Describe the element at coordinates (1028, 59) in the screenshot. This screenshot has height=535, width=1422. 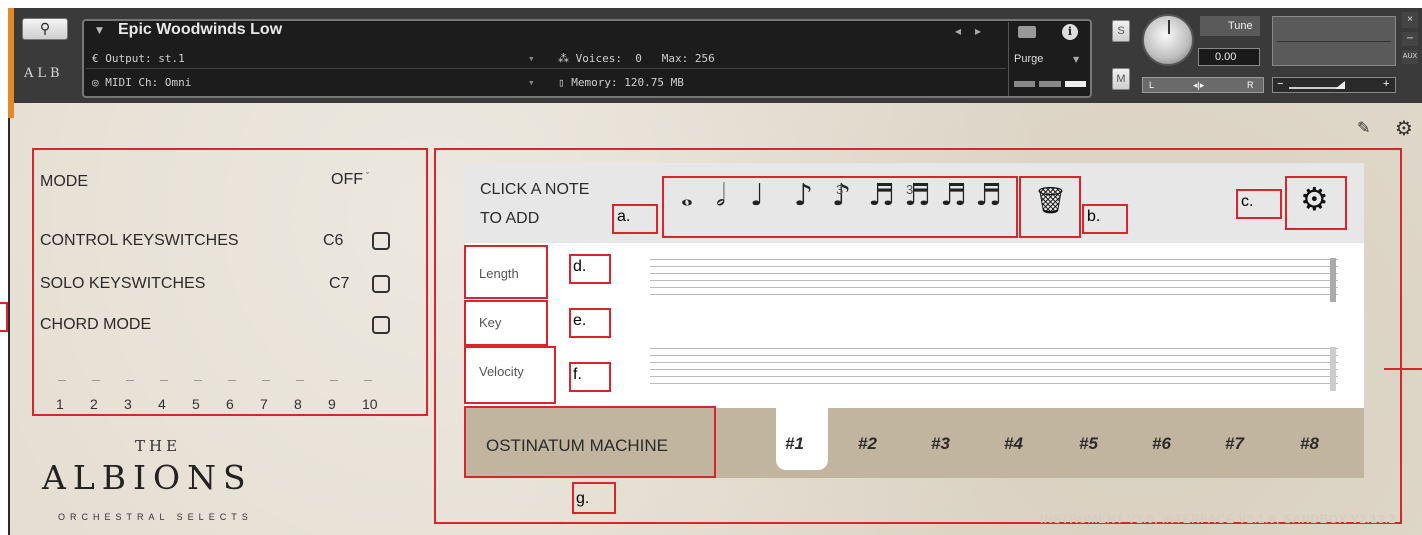
I see `purge-button: Purge` at that location.